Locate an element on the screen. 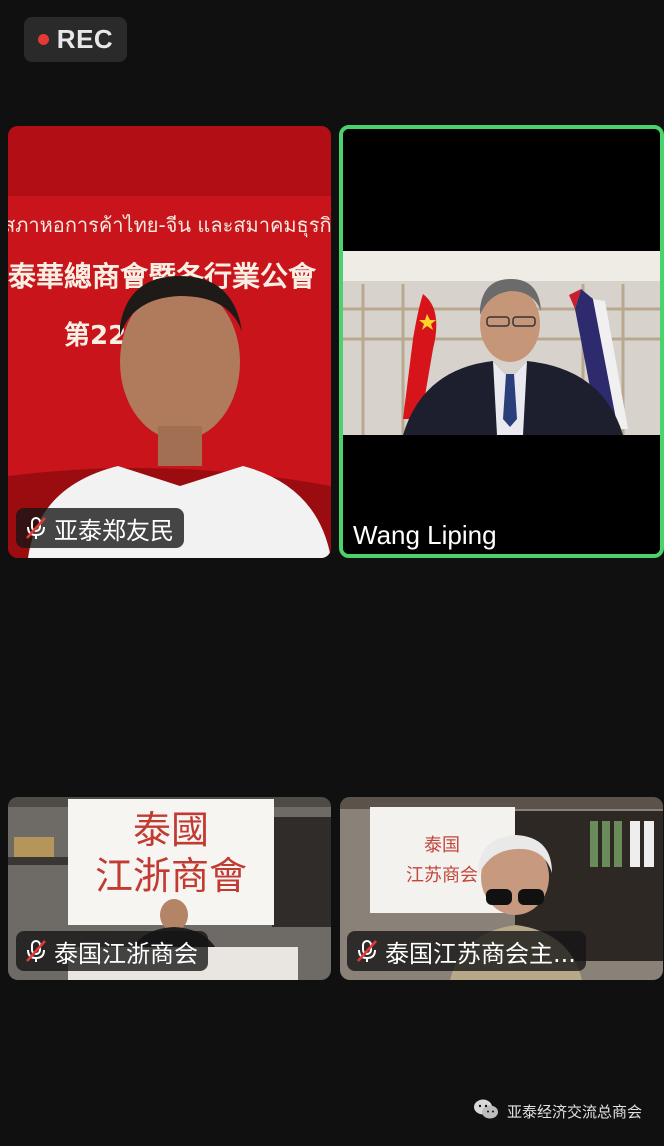 The image size is (664, 1146). wechat-icon is located at coordinates (486, 1111).